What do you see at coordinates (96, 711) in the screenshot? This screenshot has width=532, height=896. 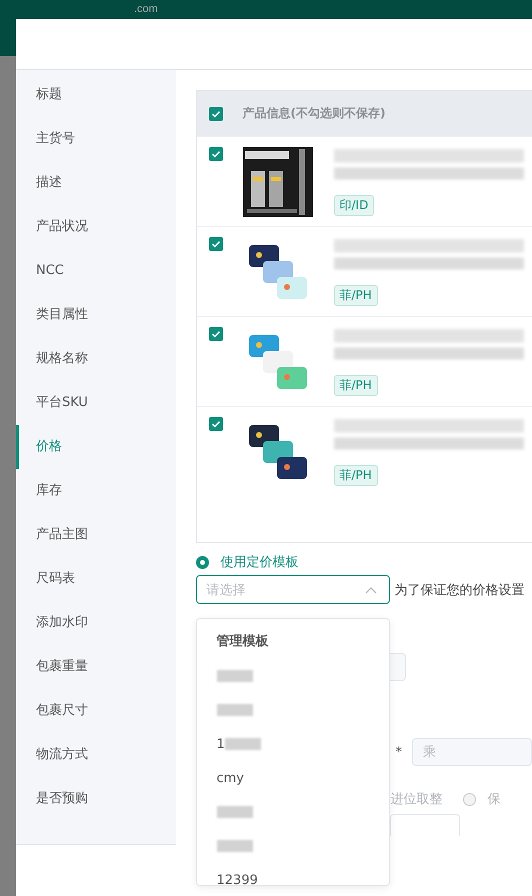 I see `sidebar-item: 包裹尺寸` at bounding box center [96, 711].